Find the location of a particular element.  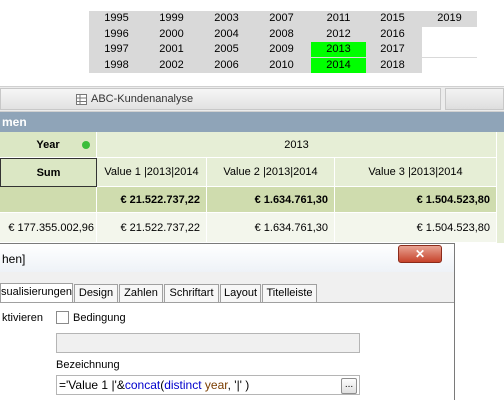

activate-label: ktivieren is located at coordinates (22, 318).